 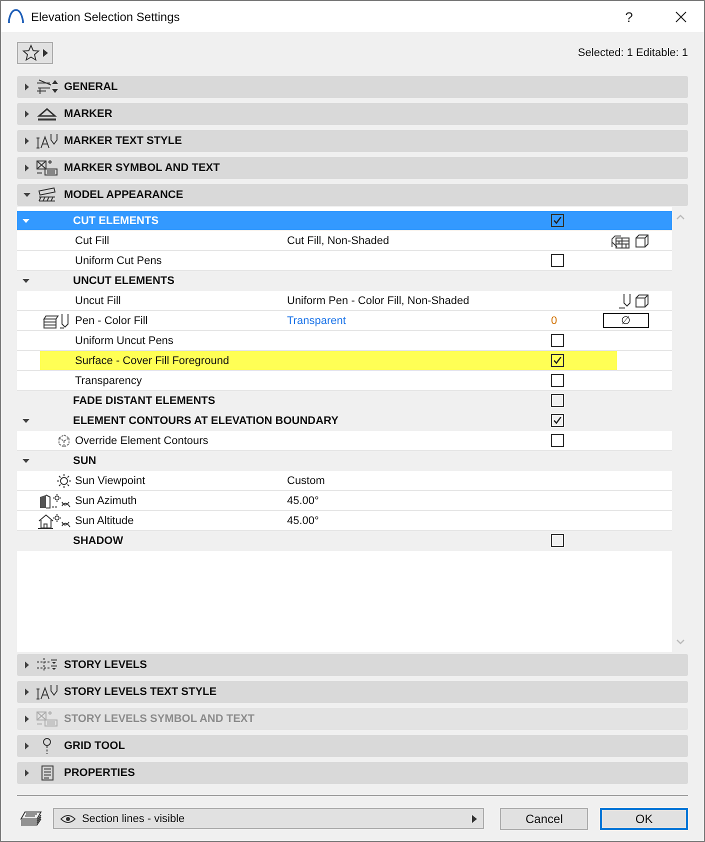 I want to click on value-link: Transparent, so click(x=316, y=320).